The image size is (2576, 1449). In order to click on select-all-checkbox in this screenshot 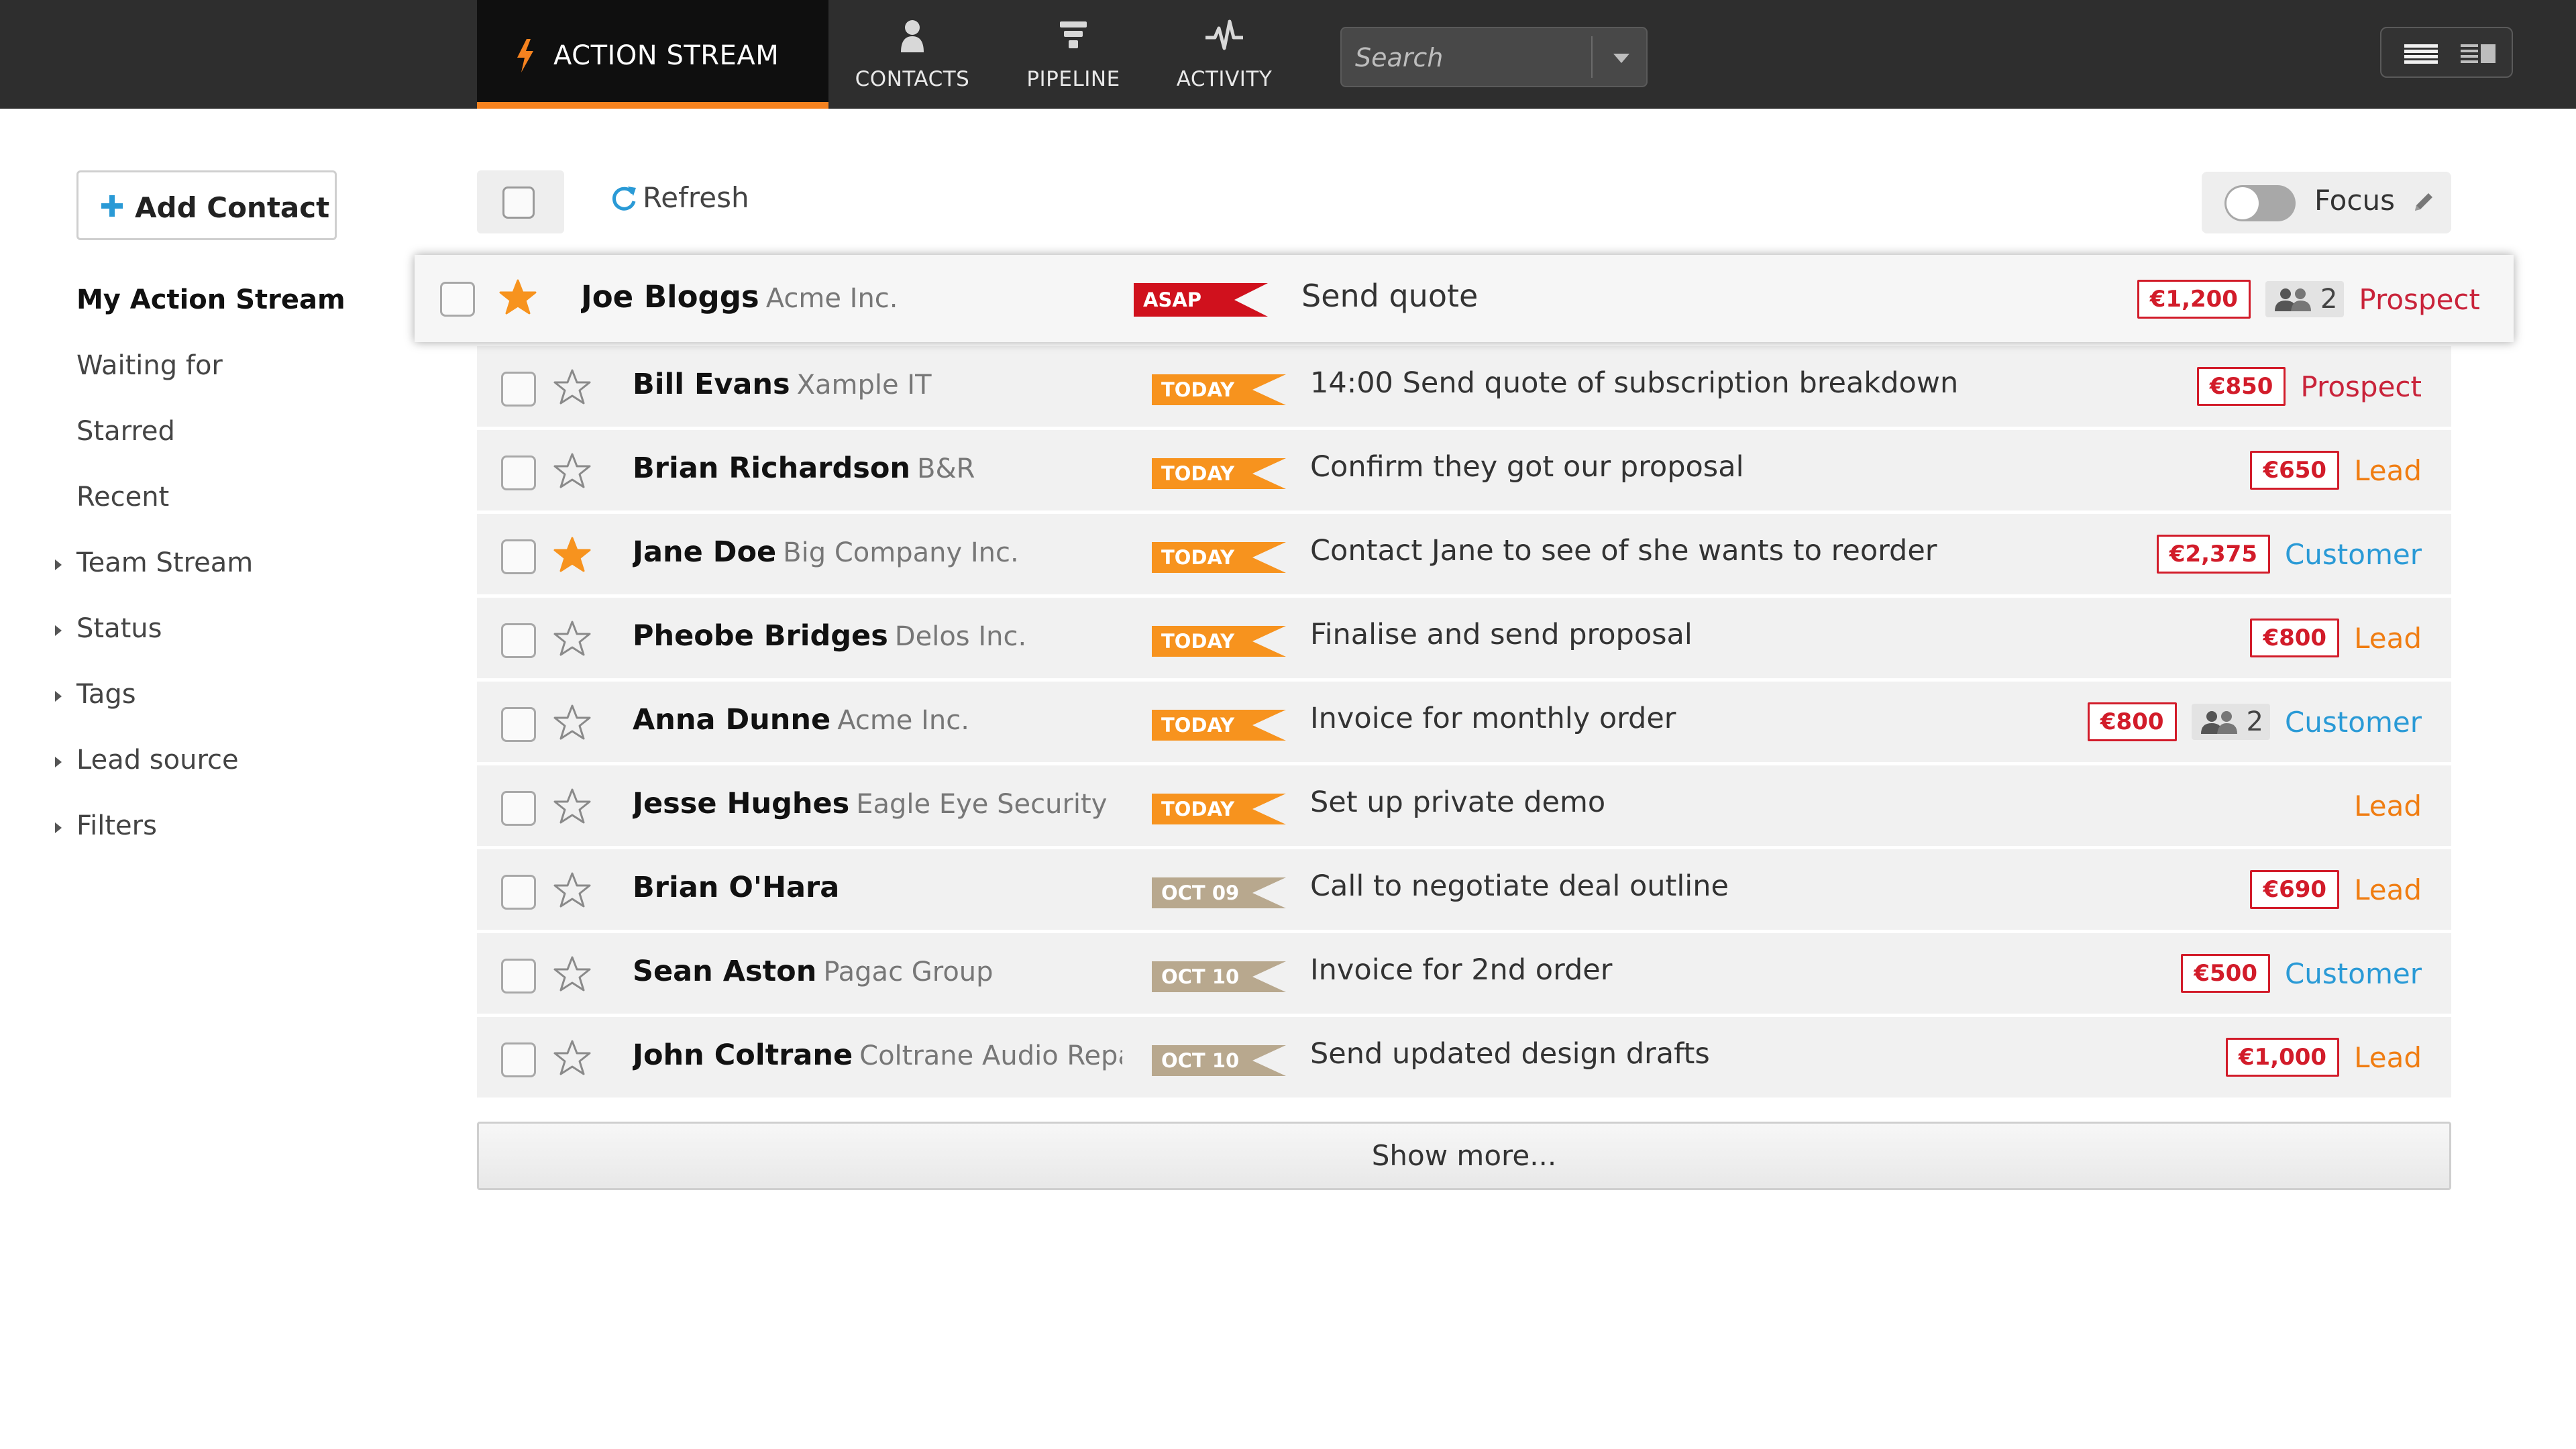, I will do `click(520, 201)`.